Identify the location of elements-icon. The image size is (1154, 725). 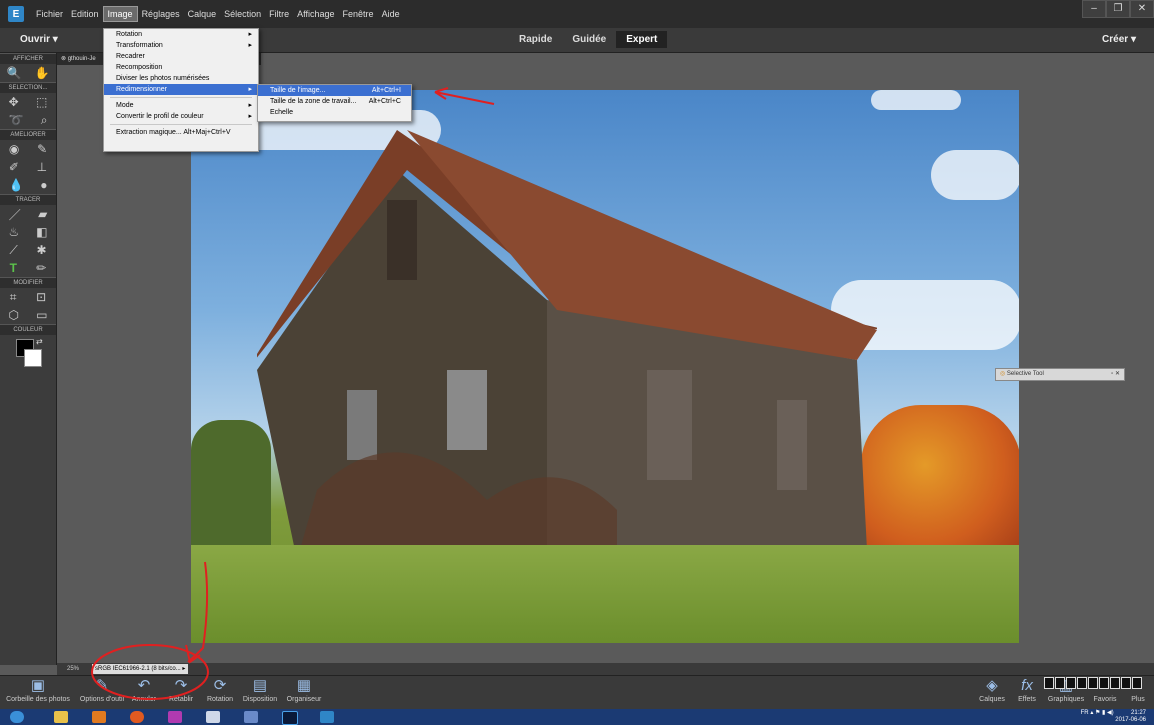
(327, 717).